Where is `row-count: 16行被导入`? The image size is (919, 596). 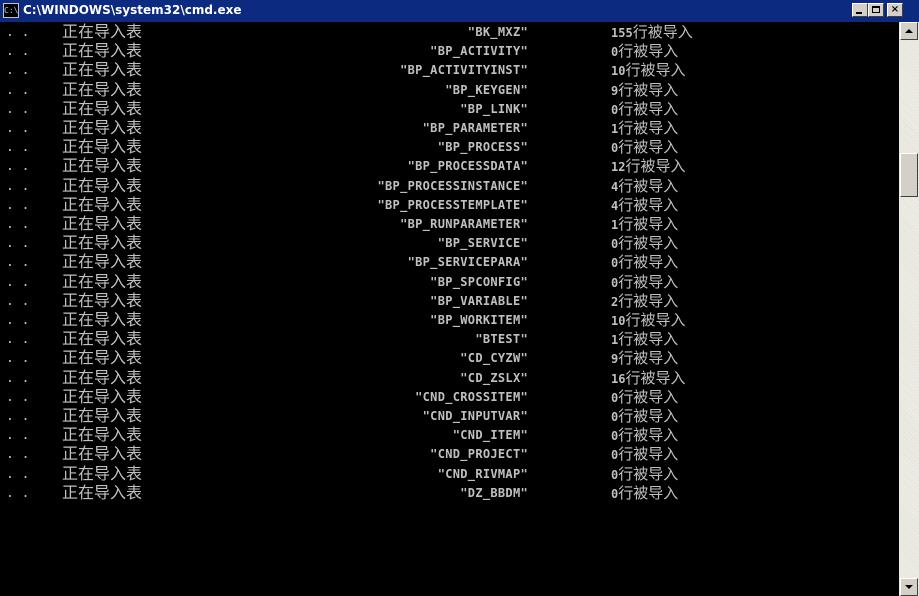
row-count: 16行被导入 is located at coordinates (648, 379).